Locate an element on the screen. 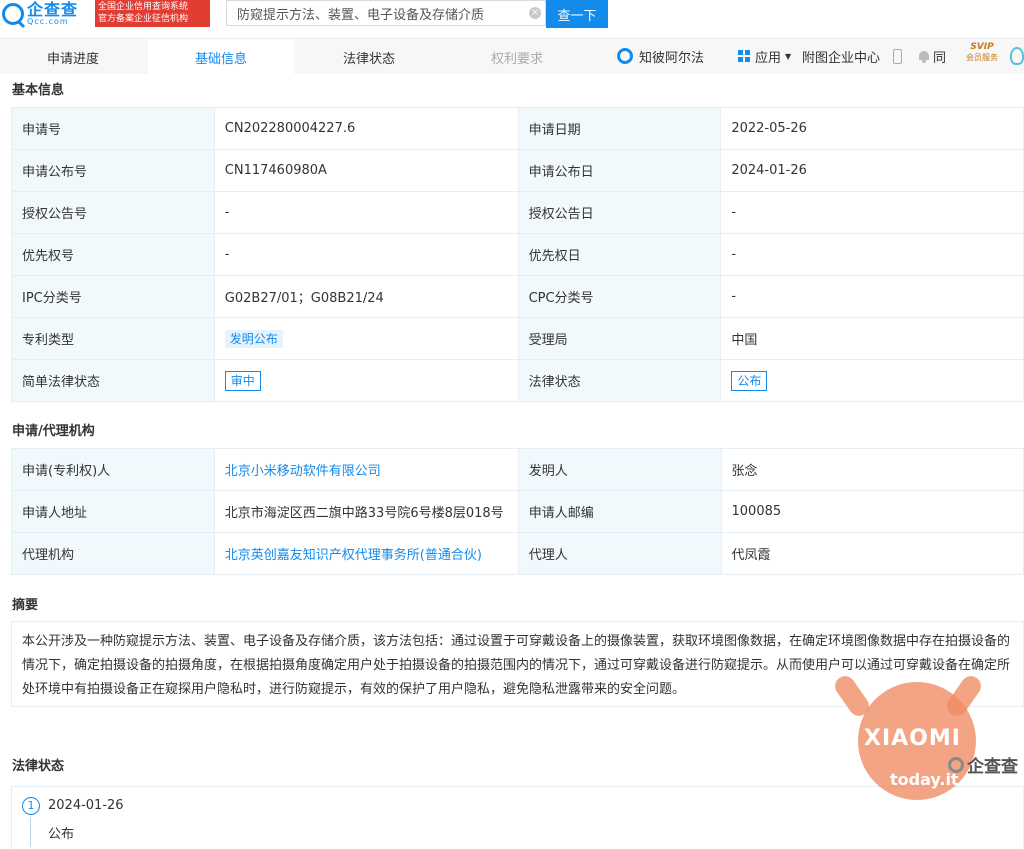  label-receiving-office: 受理局 is located at coordinates (619, 338).